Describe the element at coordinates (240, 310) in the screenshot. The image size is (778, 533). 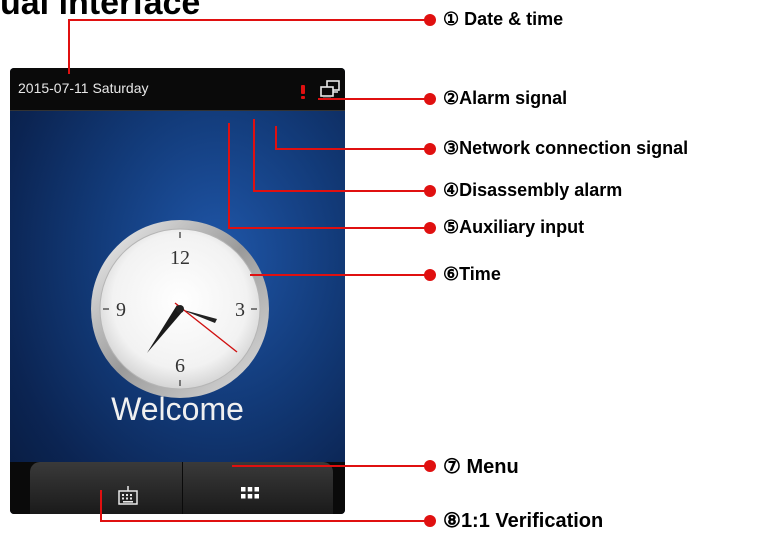
I see `clock-numeral-3: 3` at that location.